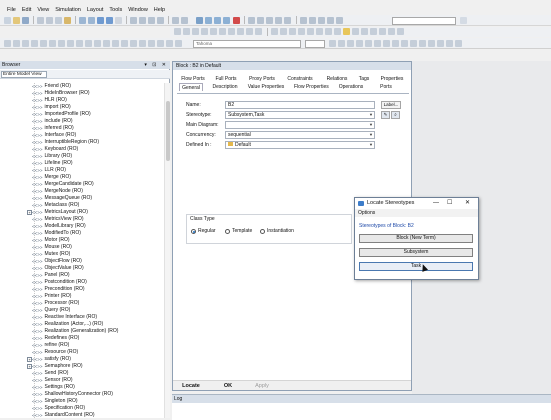 This screenshot has width=551, height=420. Describe the element at coordinates (51, 177) in the screenshot. I see `tree-item: <<>> Merge (RO)` at that location.